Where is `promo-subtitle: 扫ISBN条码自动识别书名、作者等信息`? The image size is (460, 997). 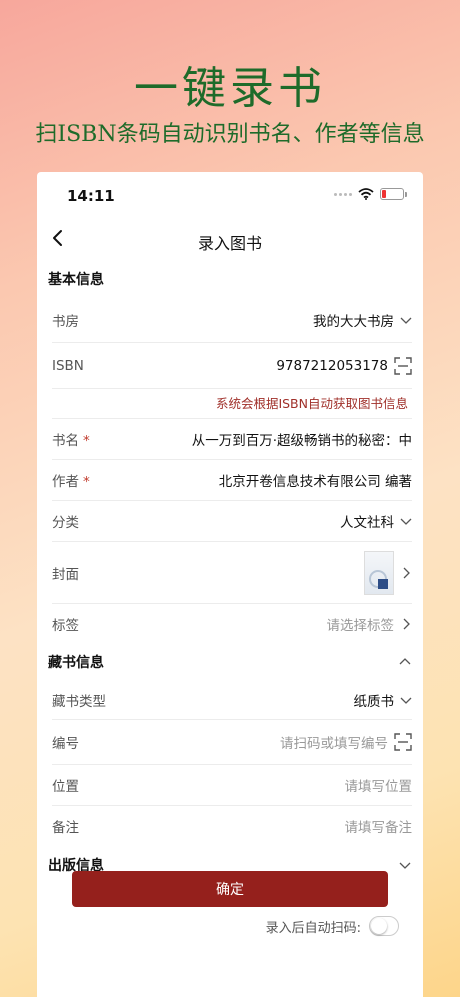
promo-subtitle: 扫ISBN条码自动识别书名、作者等信息 is located at coordinates (230, 134).